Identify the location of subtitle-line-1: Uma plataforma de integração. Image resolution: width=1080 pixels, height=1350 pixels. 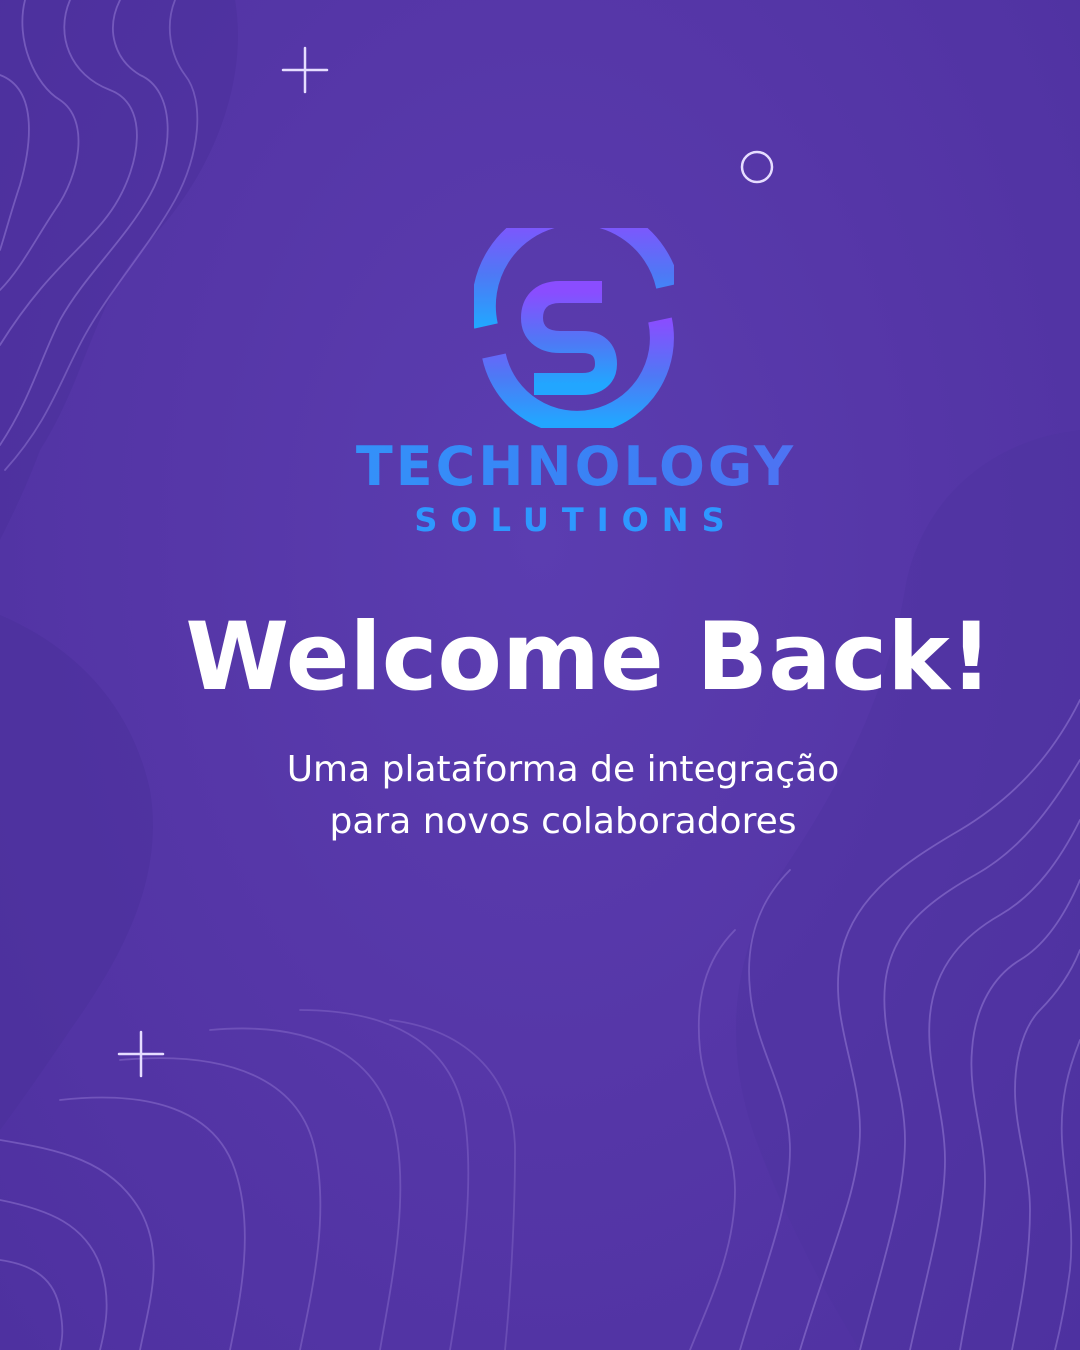
(563, 769).